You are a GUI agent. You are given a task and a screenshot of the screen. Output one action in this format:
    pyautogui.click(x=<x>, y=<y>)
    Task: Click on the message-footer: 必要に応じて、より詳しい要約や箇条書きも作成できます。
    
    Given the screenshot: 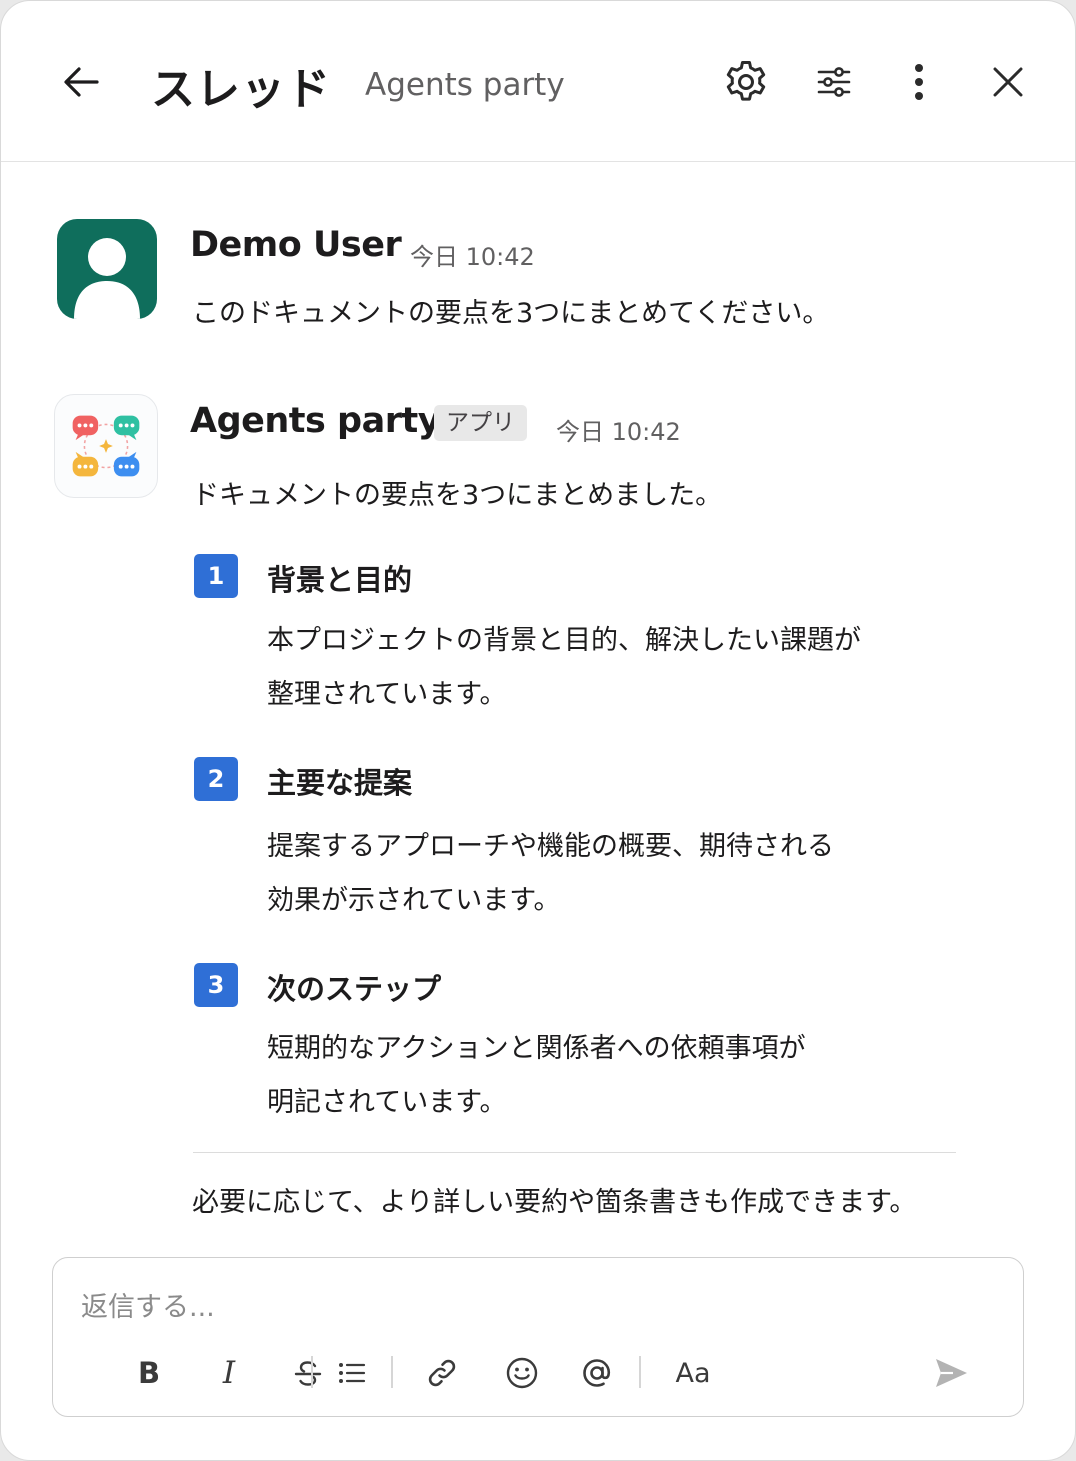 What is the action you would take?
    pyautogui.click(x=554, y=1202)
    